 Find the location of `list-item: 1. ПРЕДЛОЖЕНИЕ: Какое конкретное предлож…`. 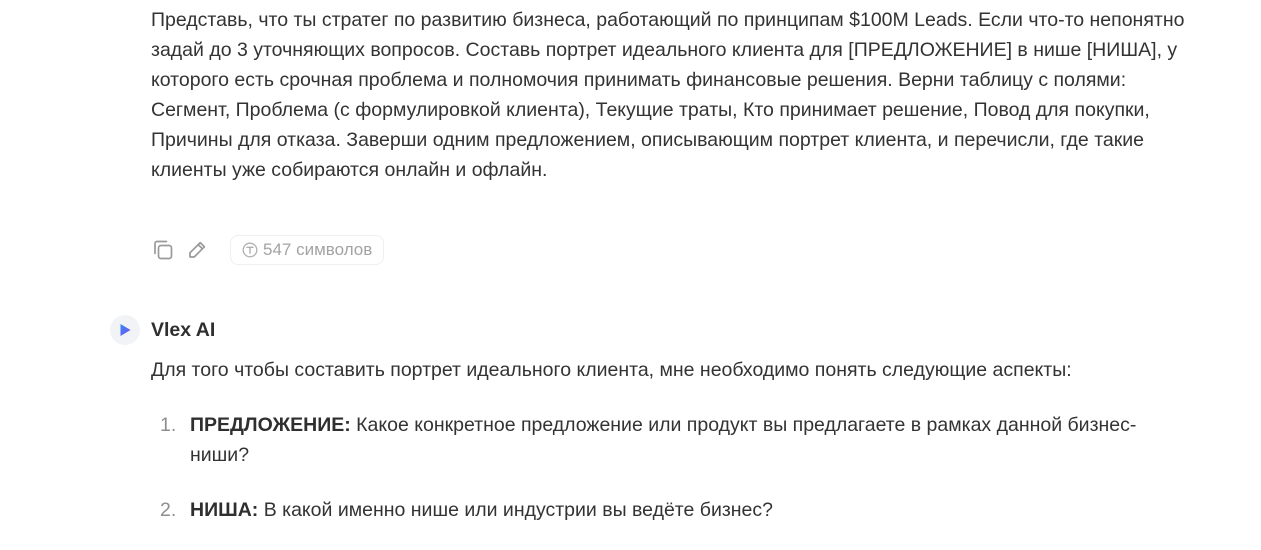

list-item: 1. ПРЕДЛОЖЕНИЕ: Какое конкретное предлож… is located at coordinates (656, 440).